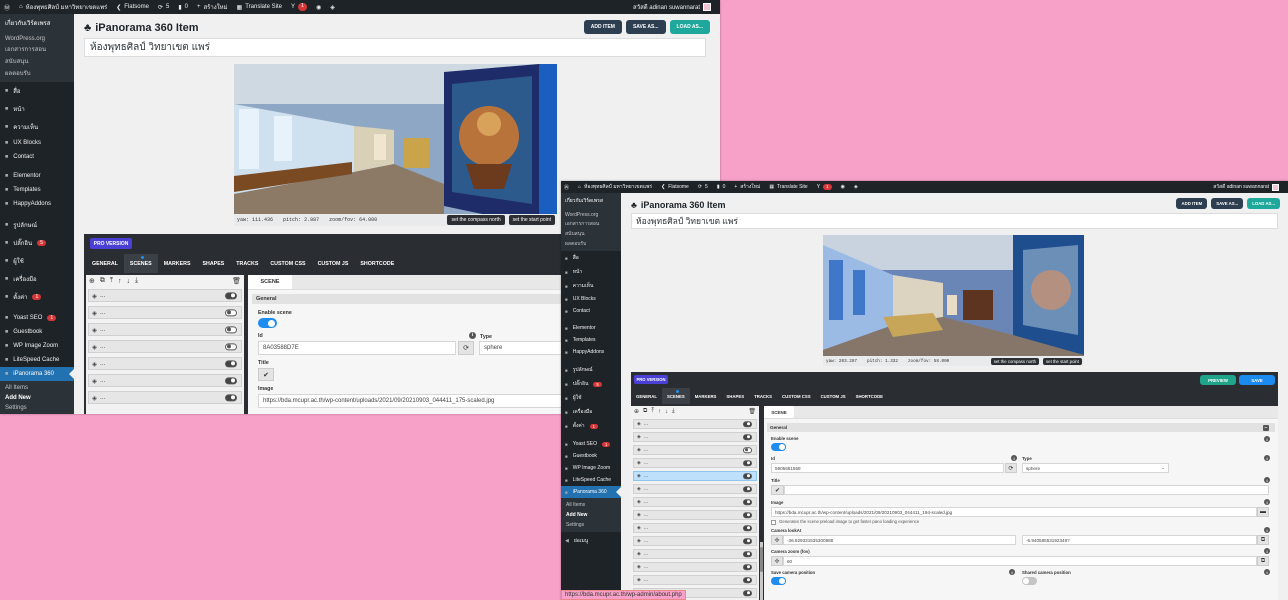 The width and height of the screenshot is (1288, 600). What do you see at coordinates (777, 490) in the screenshot?
I see `check-icon: ✔` at bounding box center [777, 490].